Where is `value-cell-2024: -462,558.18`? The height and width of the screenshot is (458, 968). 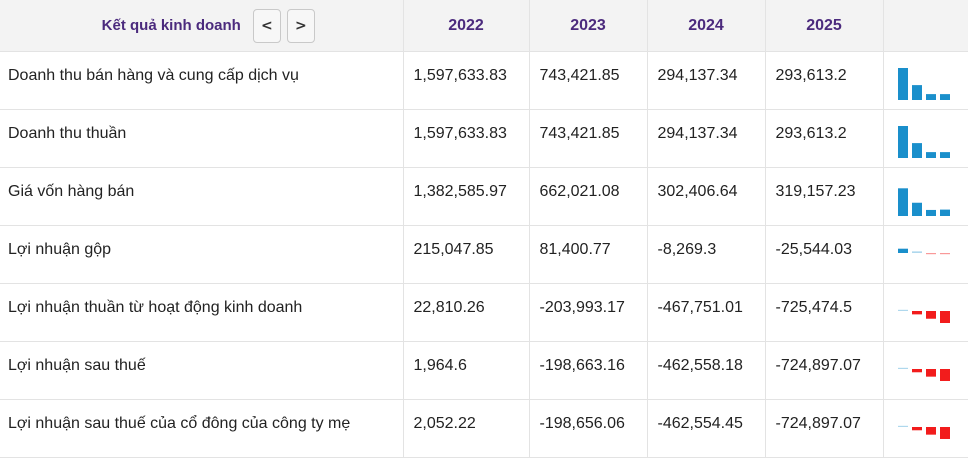
value-cell-2024: -462,558.18 is located at coordinates (706, 370).